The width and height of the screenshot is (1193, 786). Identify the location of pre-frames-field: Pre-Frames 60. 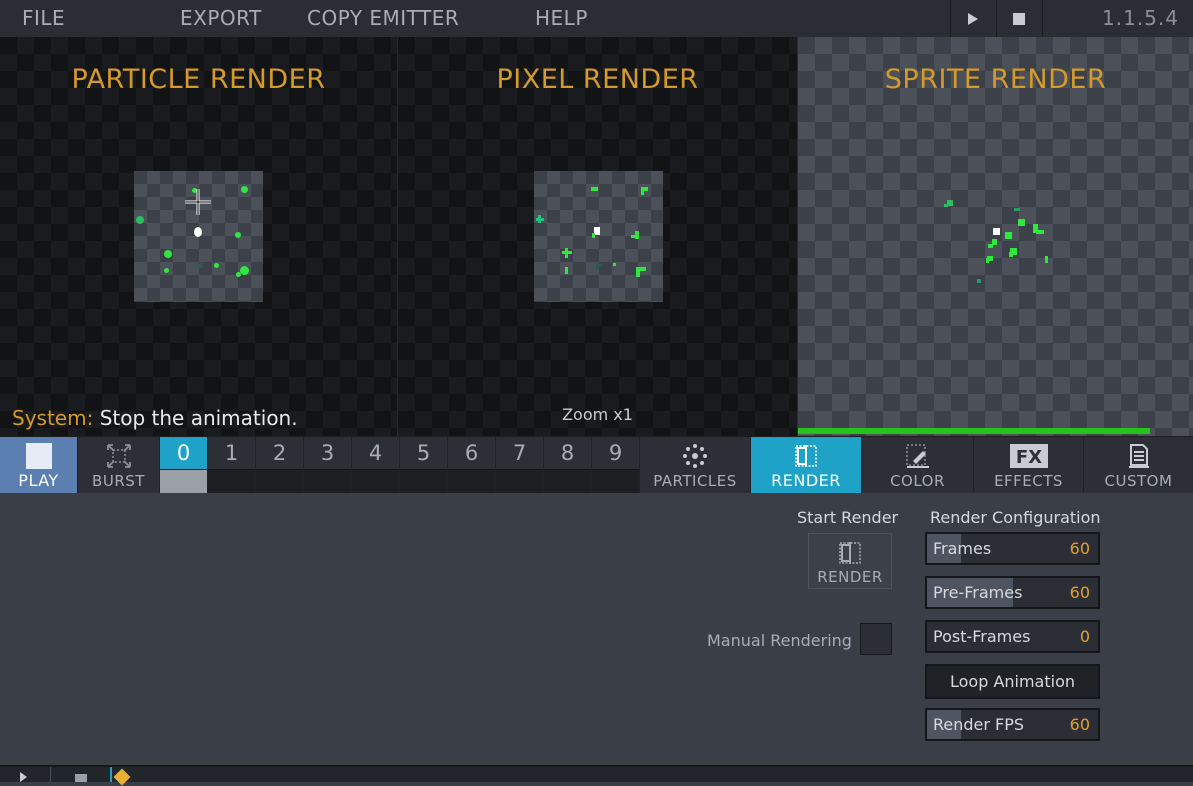
(1012, 592).